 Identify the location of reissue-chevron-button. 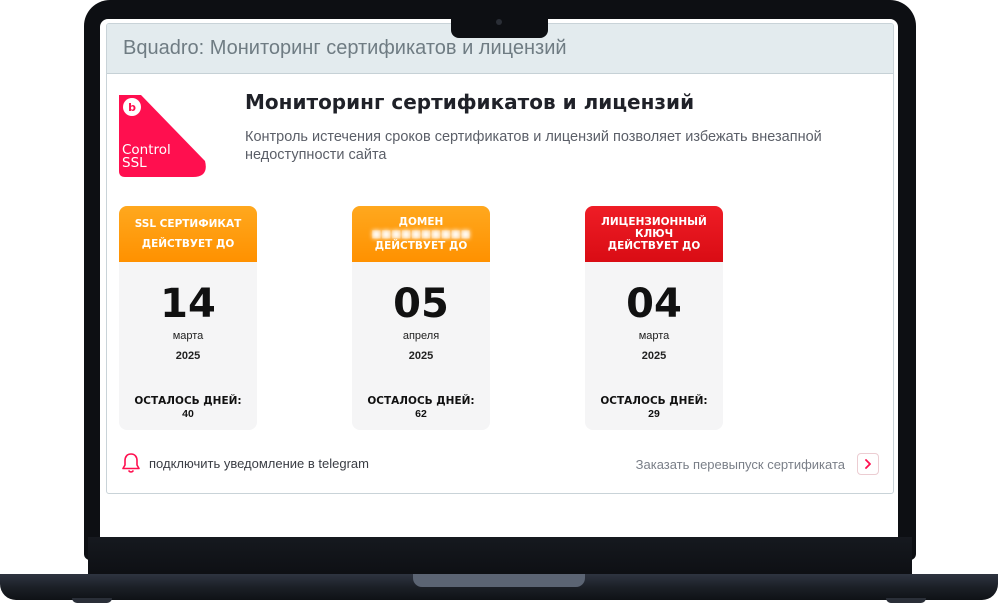
(868, 464).